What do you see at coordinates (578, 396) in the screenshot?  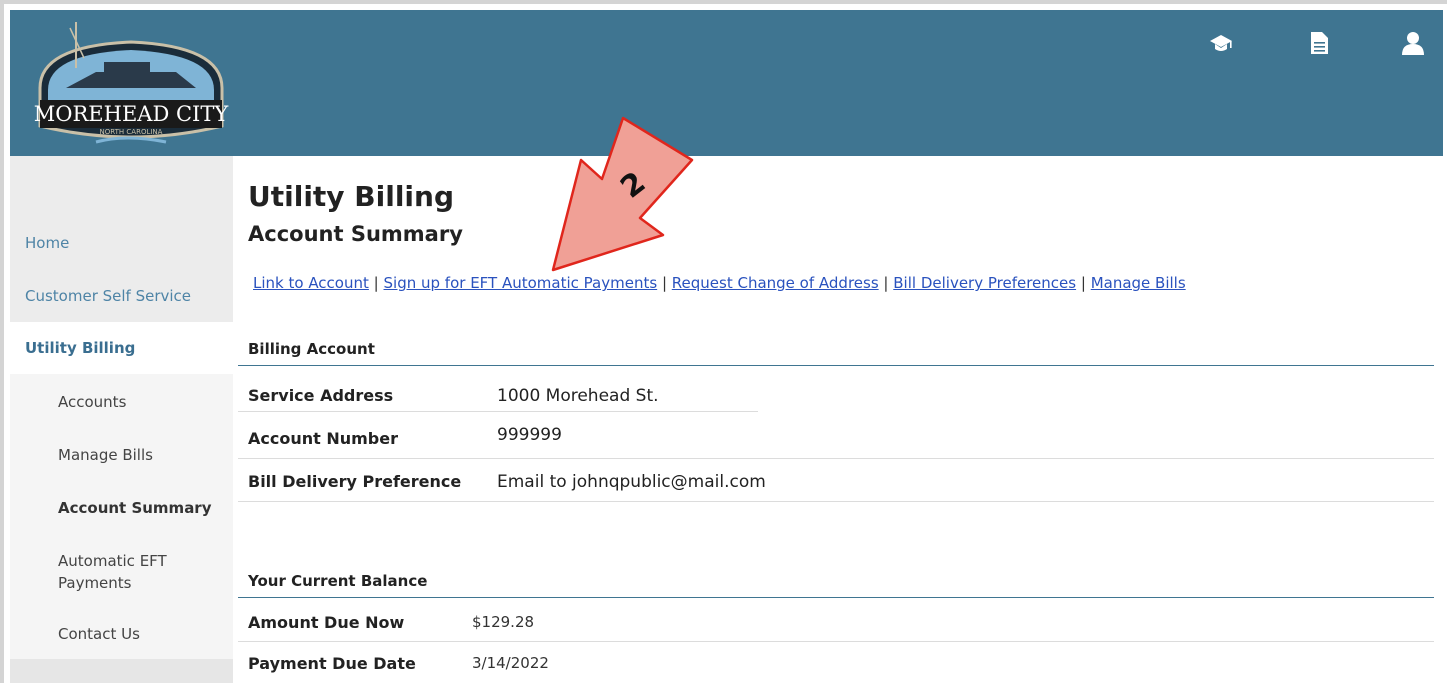 I see `service-address-value: 1000 Morehead St.` at bounding box center [578, 396].